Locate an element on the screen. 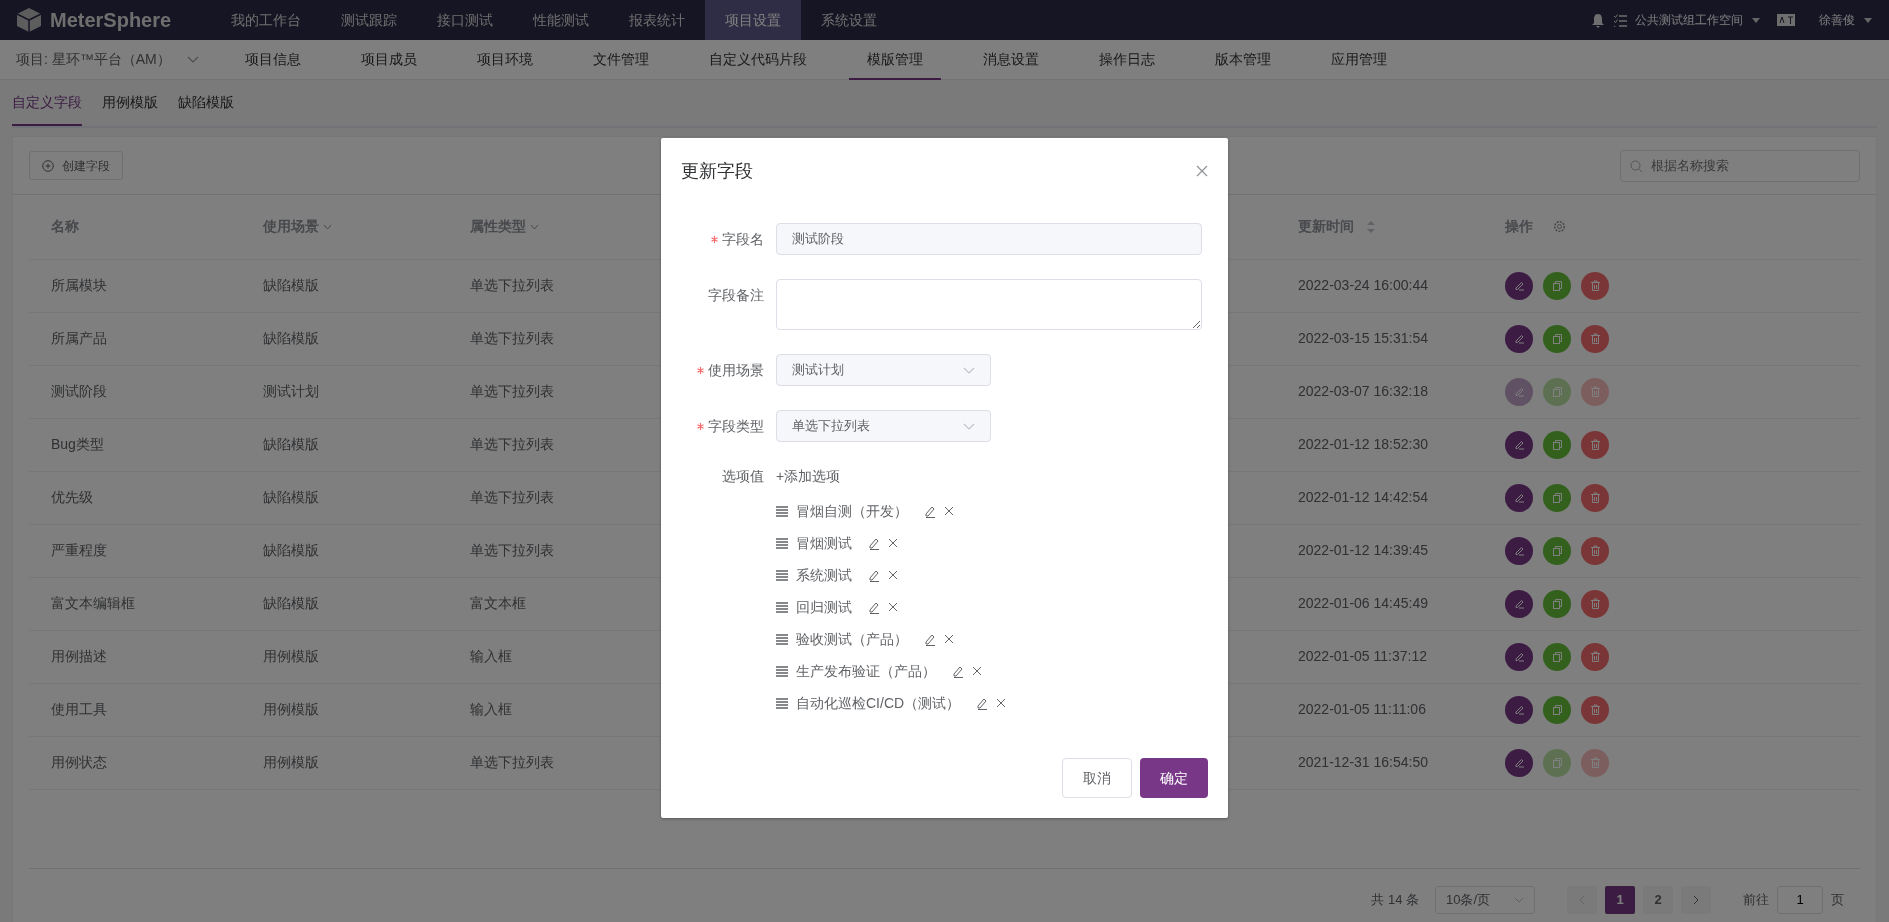 The image size is (1889, 922). chevron-down-icon is located at coordinates (327, 226).